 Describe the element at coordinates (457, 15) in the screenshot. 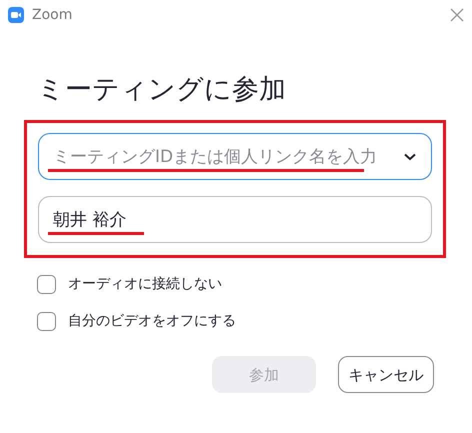

I see `close-icon` at that location.